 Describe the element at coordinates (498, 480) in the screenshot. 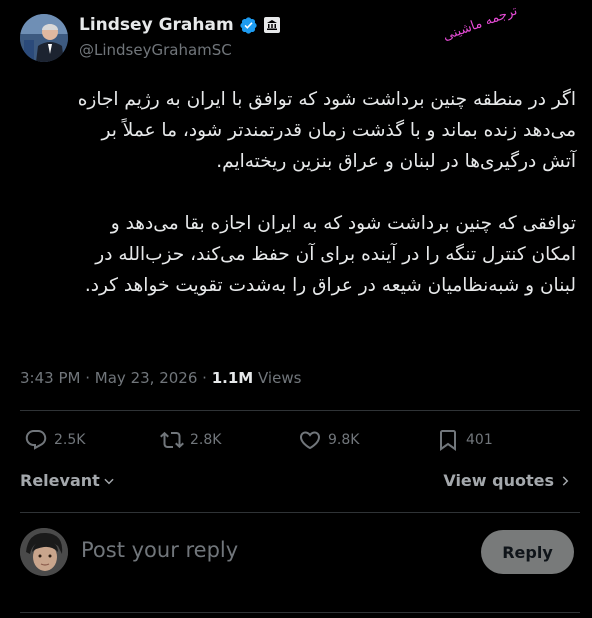

I see `view-quotes-label: View quotes` at that location.